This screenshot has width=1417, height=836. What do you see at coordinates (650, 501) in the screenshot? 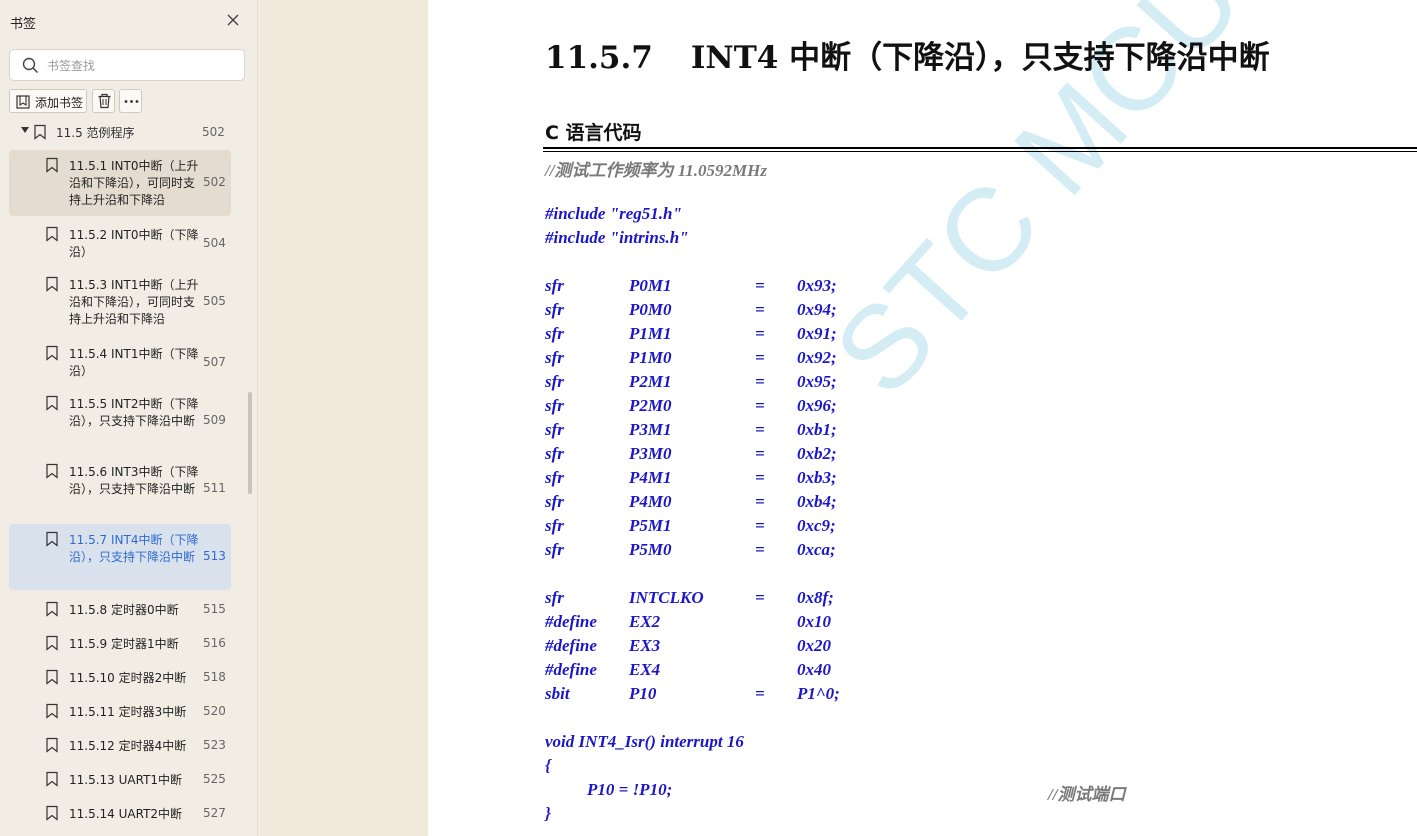
I see `code-identifier: P4M0` at bounding box center [650, 501].